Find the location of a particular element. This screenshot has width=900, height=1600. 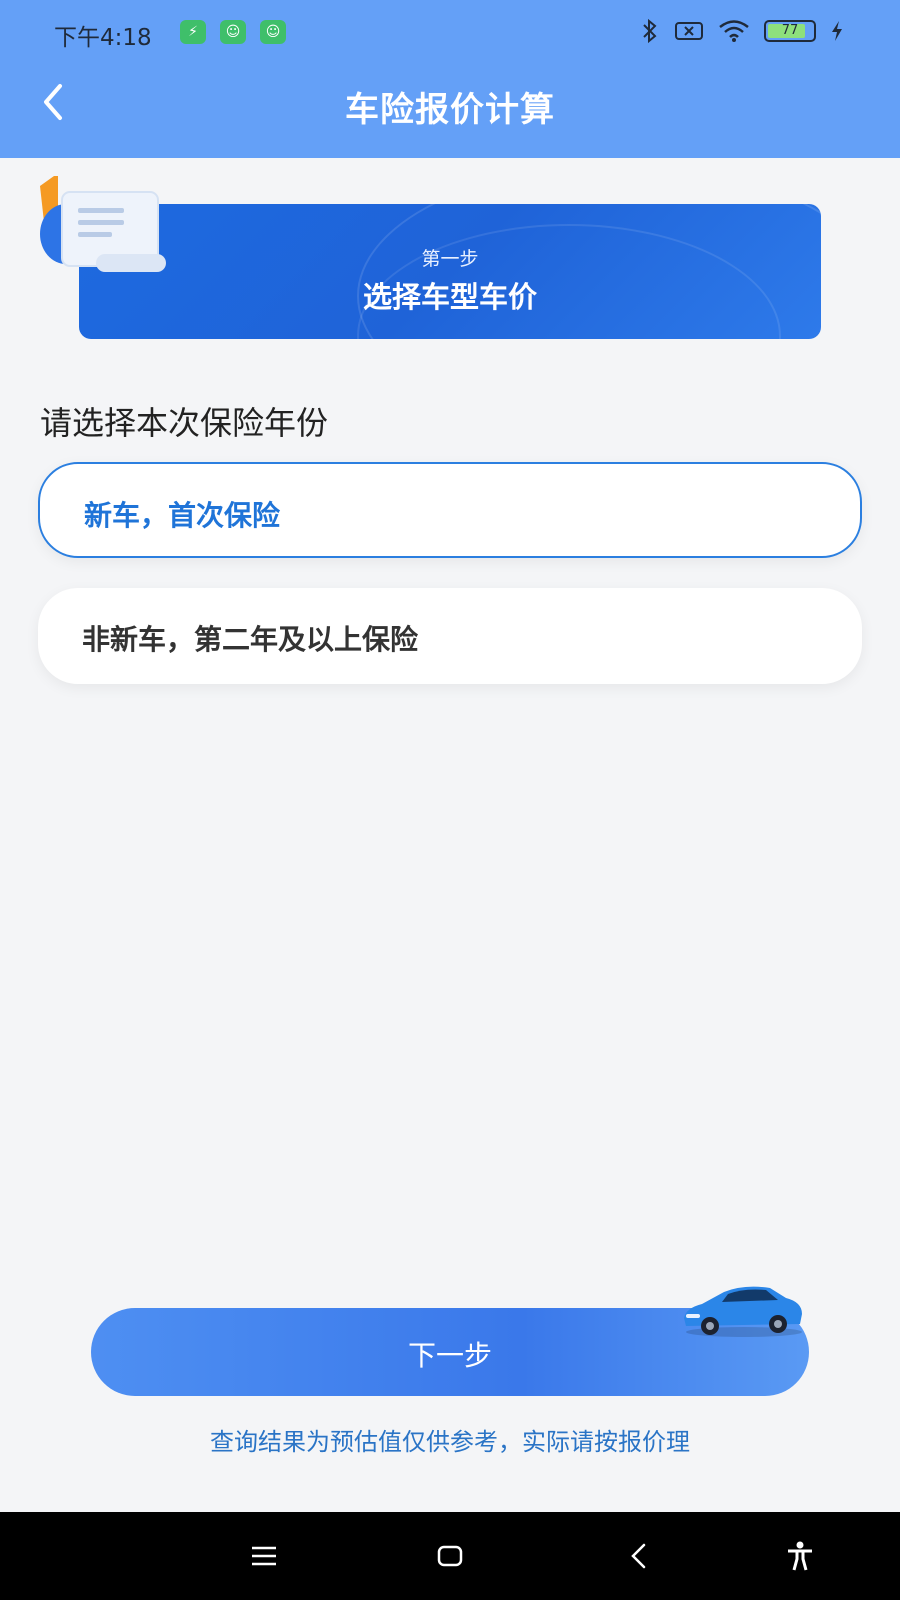

option-label: 非新车，第二年及以上保险 is located at coordinates (250, 639).